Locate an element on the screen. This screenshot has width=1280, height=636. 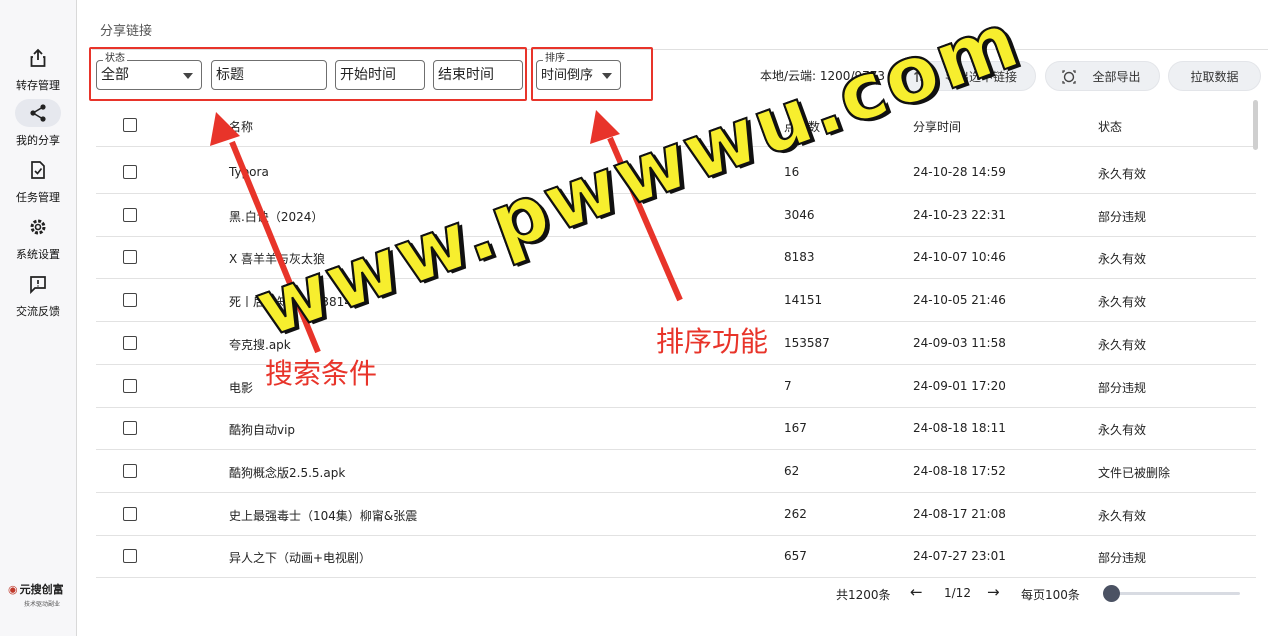
row-share-time: 24-10-23 22:31 is located at coordinates (959, 214).